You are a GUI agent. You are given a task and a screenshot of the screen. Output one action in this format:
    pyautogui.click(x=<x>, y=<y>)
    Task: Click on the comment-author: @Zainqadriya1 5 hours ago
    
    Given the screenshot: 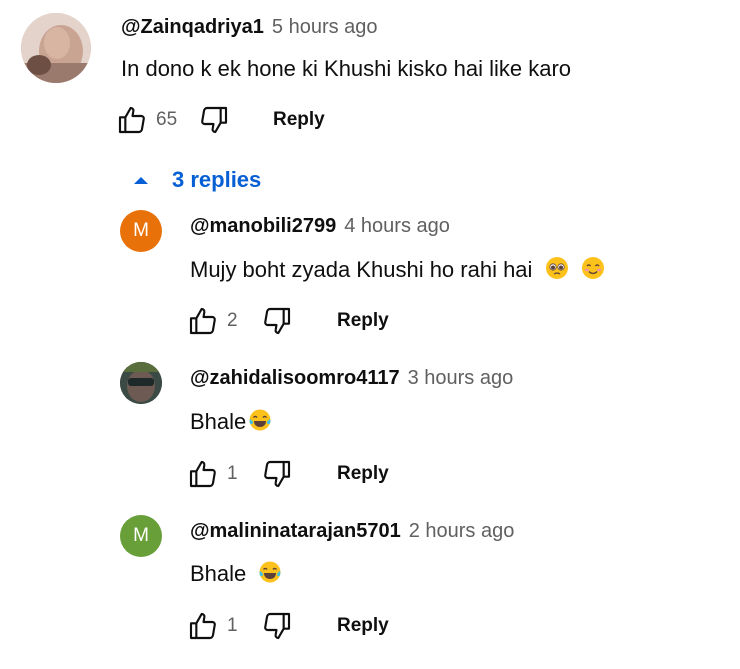 What is the action you would take?
    pyautogui.click(x=249, y=27)
    